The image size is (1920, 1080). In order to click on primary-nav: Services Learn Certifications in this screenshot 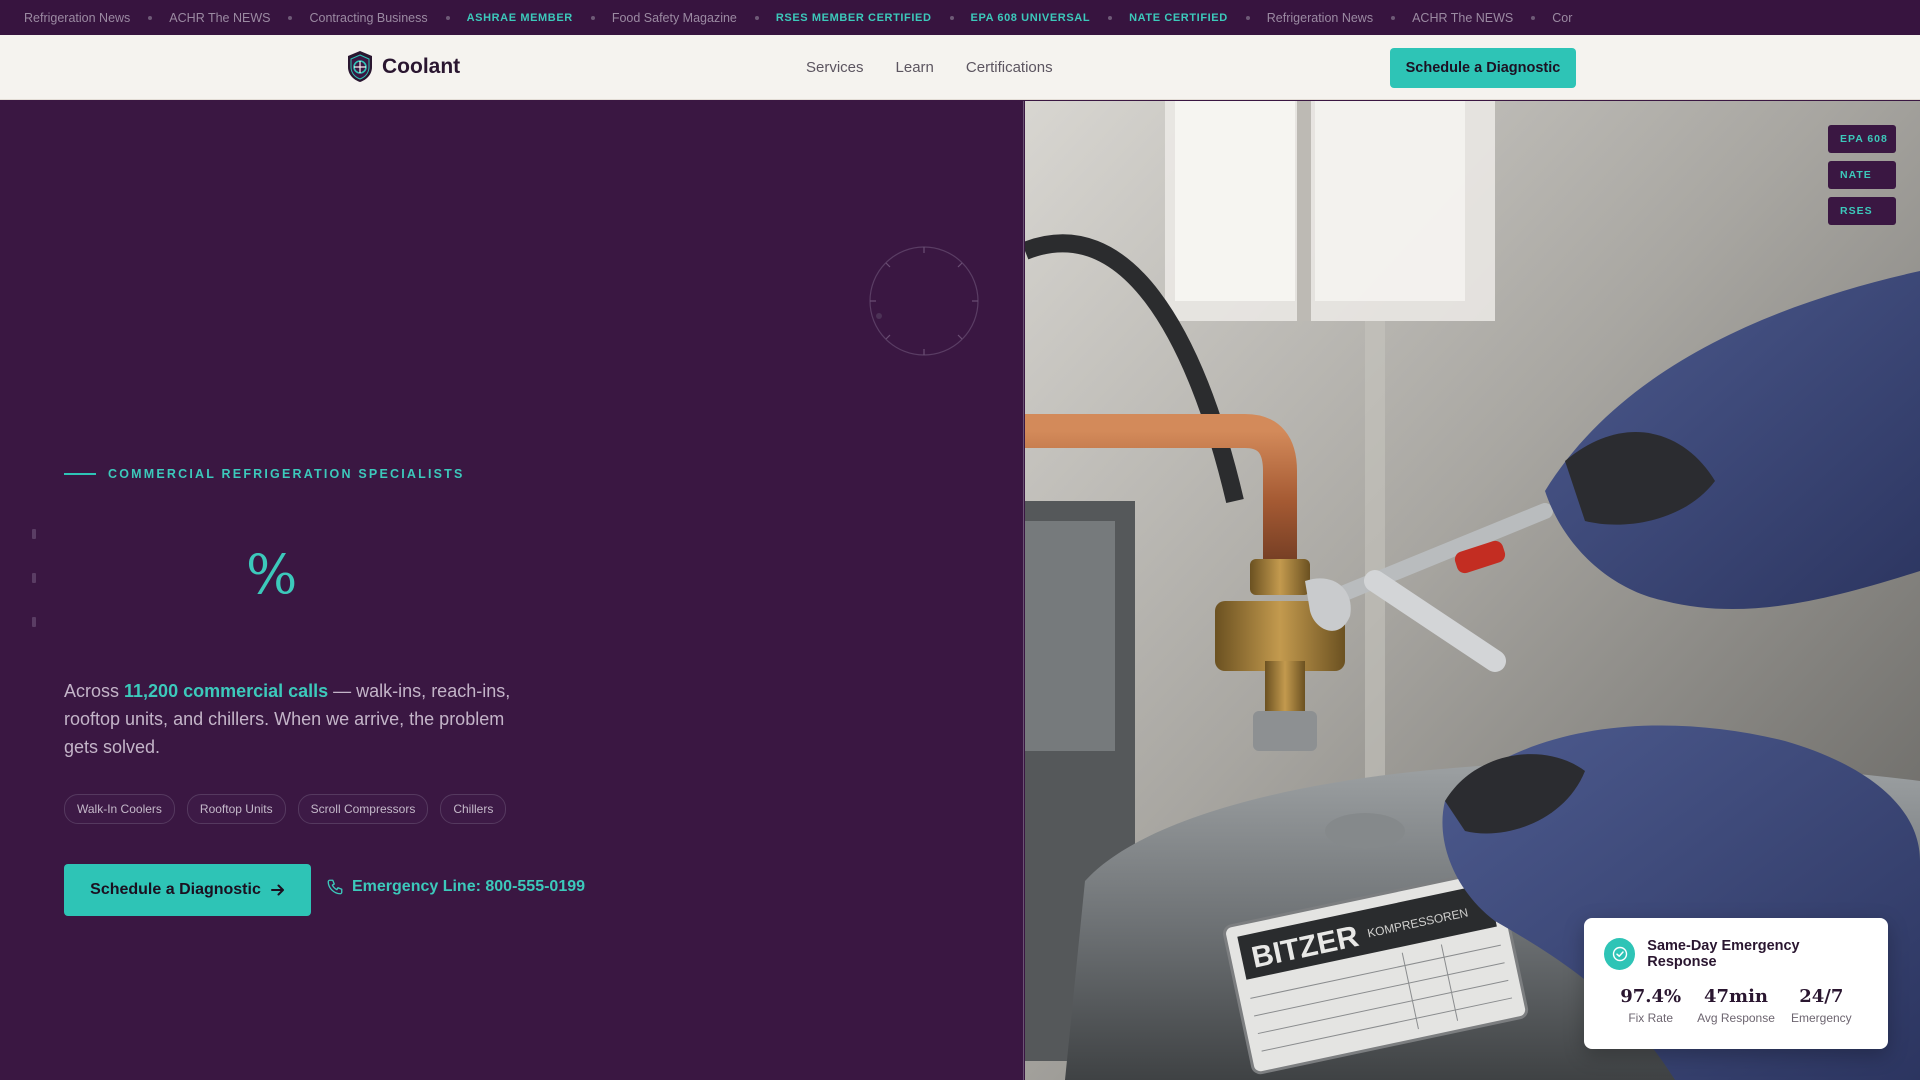, I will do `click(929, 67)`.